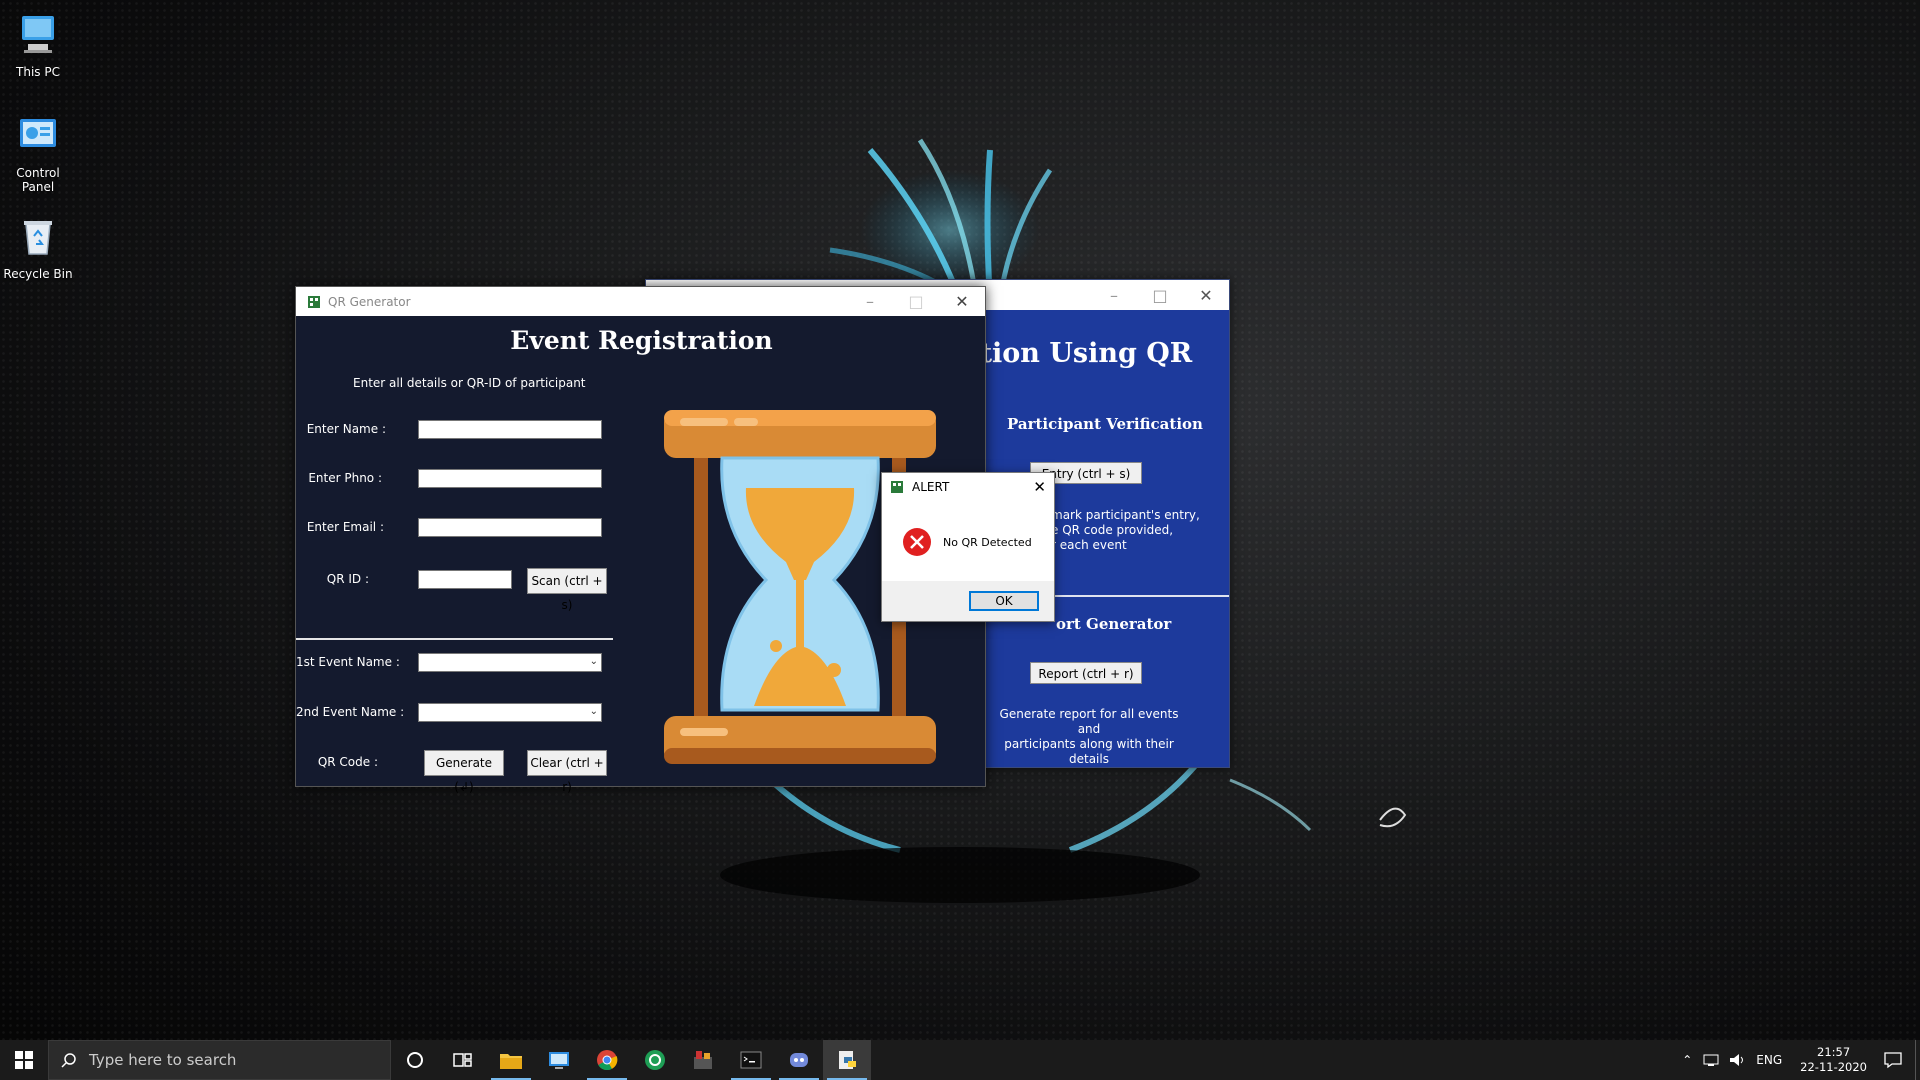 The image size is (1920, 1080). I want to click on clock-time: 21:57, so click(1834, 1052).